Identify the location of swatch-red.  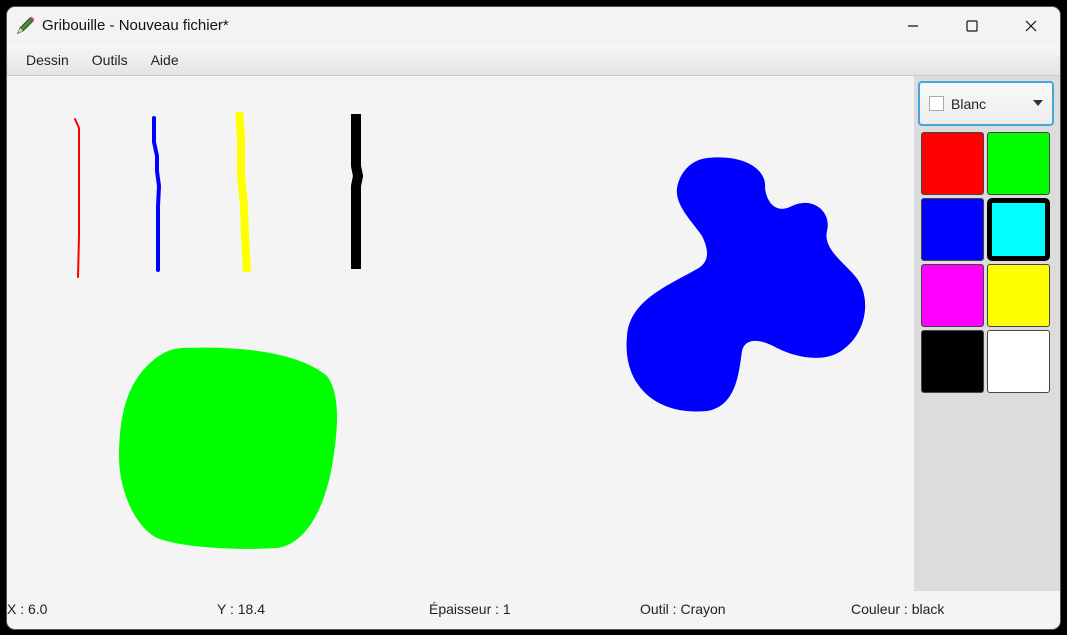
(952, 163).